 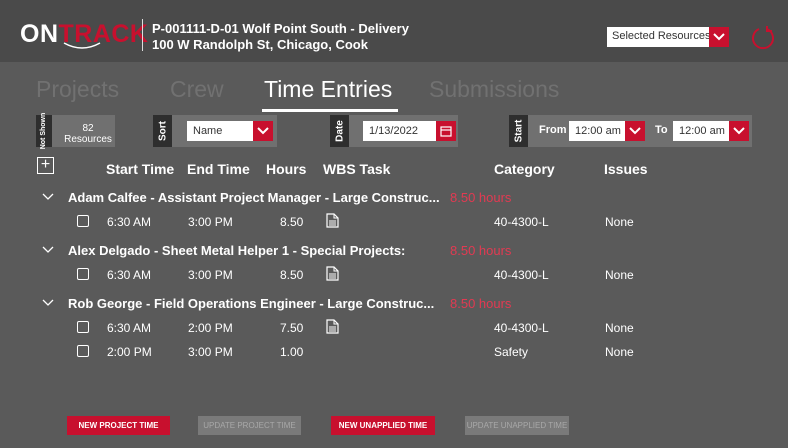 What do you see at coordinates (598, 131) in the screenshot?
I see `from-time-value: 12:00 am` at bounding box center [598, 131].